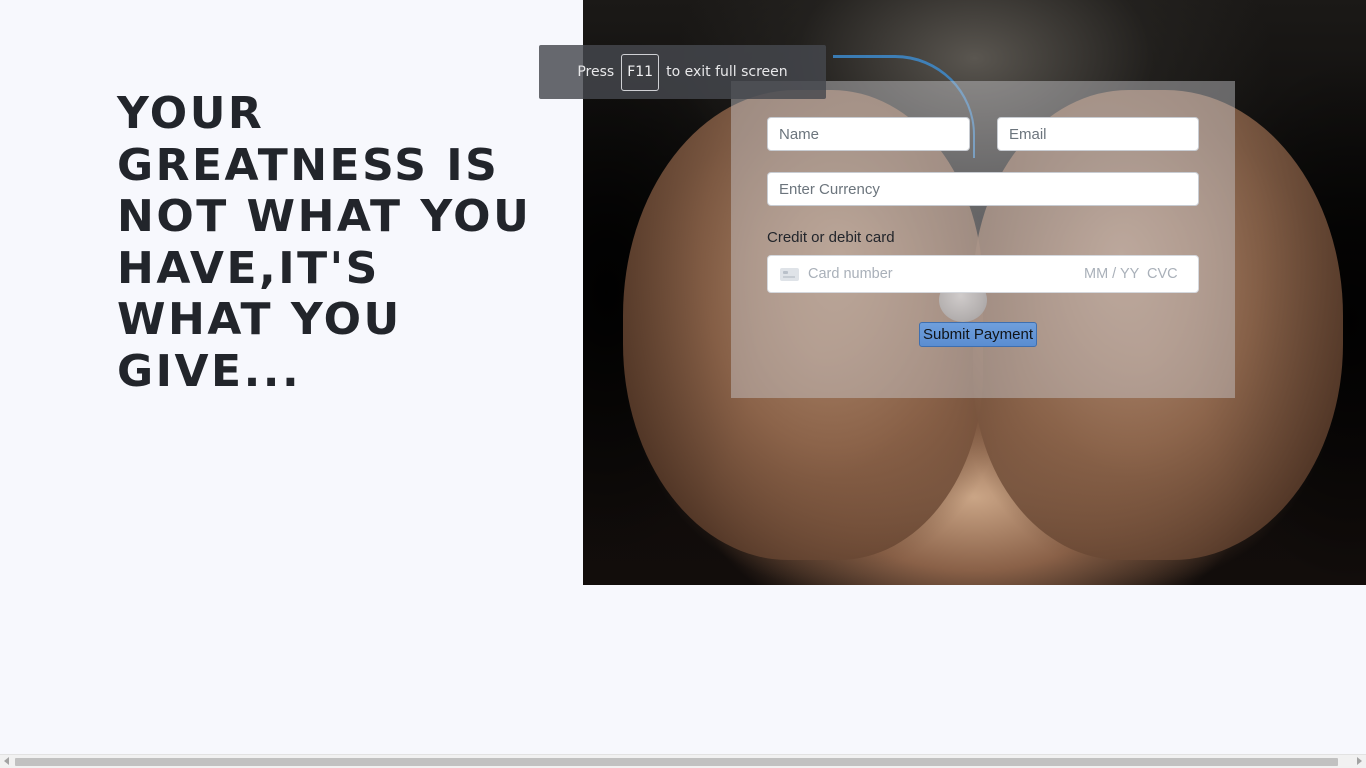 The image size is (1366, 768). I want to click on submit-payment-button: Submit Payment, so click(978, 334).